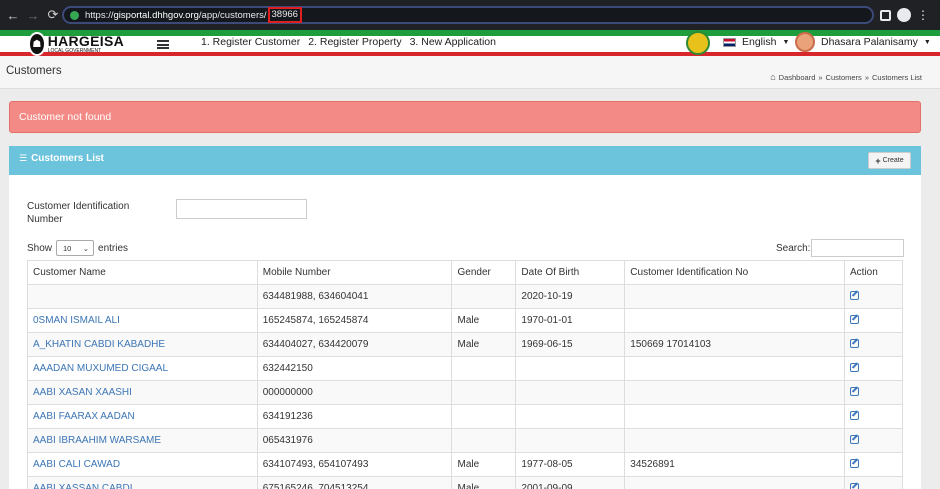  I want to click on entries-value: 10, so click(67, 248).